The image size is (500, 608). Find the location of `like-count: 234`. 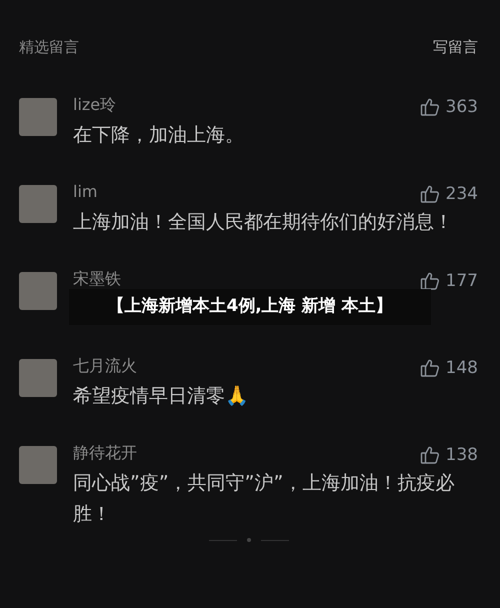

like-count: 234 is located at coordinates (462, 194).